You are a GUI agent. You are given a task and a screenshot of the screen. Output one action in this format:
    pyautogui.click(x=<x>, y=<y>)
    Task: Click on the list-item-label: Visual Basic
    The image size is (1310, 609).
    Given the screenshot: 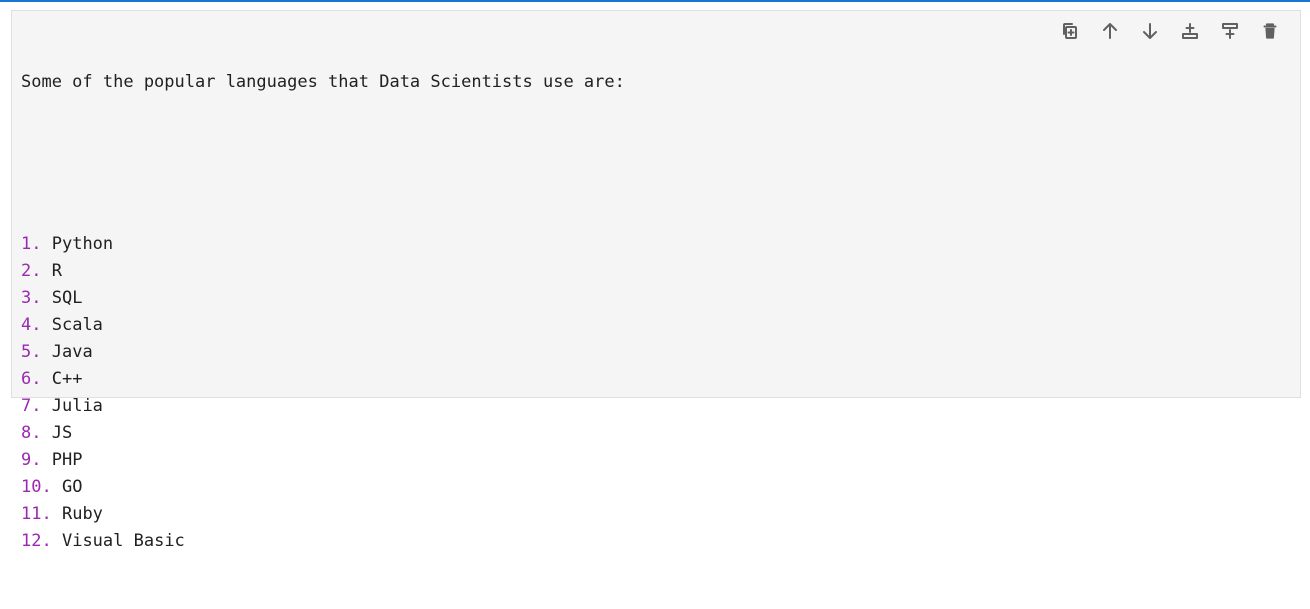 What is the action you would take?
    pyautogui.click(x=123, y=541)
    